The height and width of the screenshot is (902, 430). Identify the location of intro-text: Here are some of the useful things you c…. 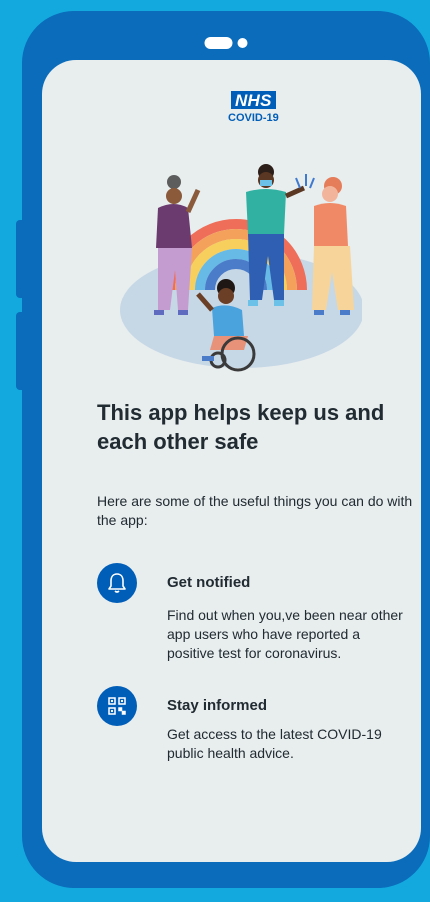
(255, 510).